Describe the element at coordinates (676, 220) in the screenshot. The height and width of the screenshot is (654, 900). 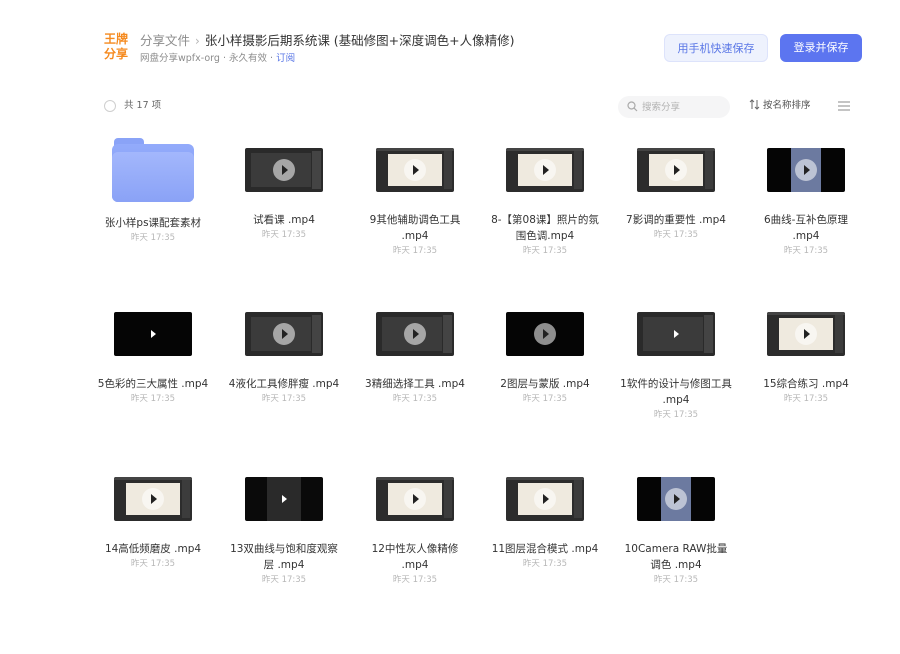
I see `file-name: 7影调的重要性 .mp4` at that location.